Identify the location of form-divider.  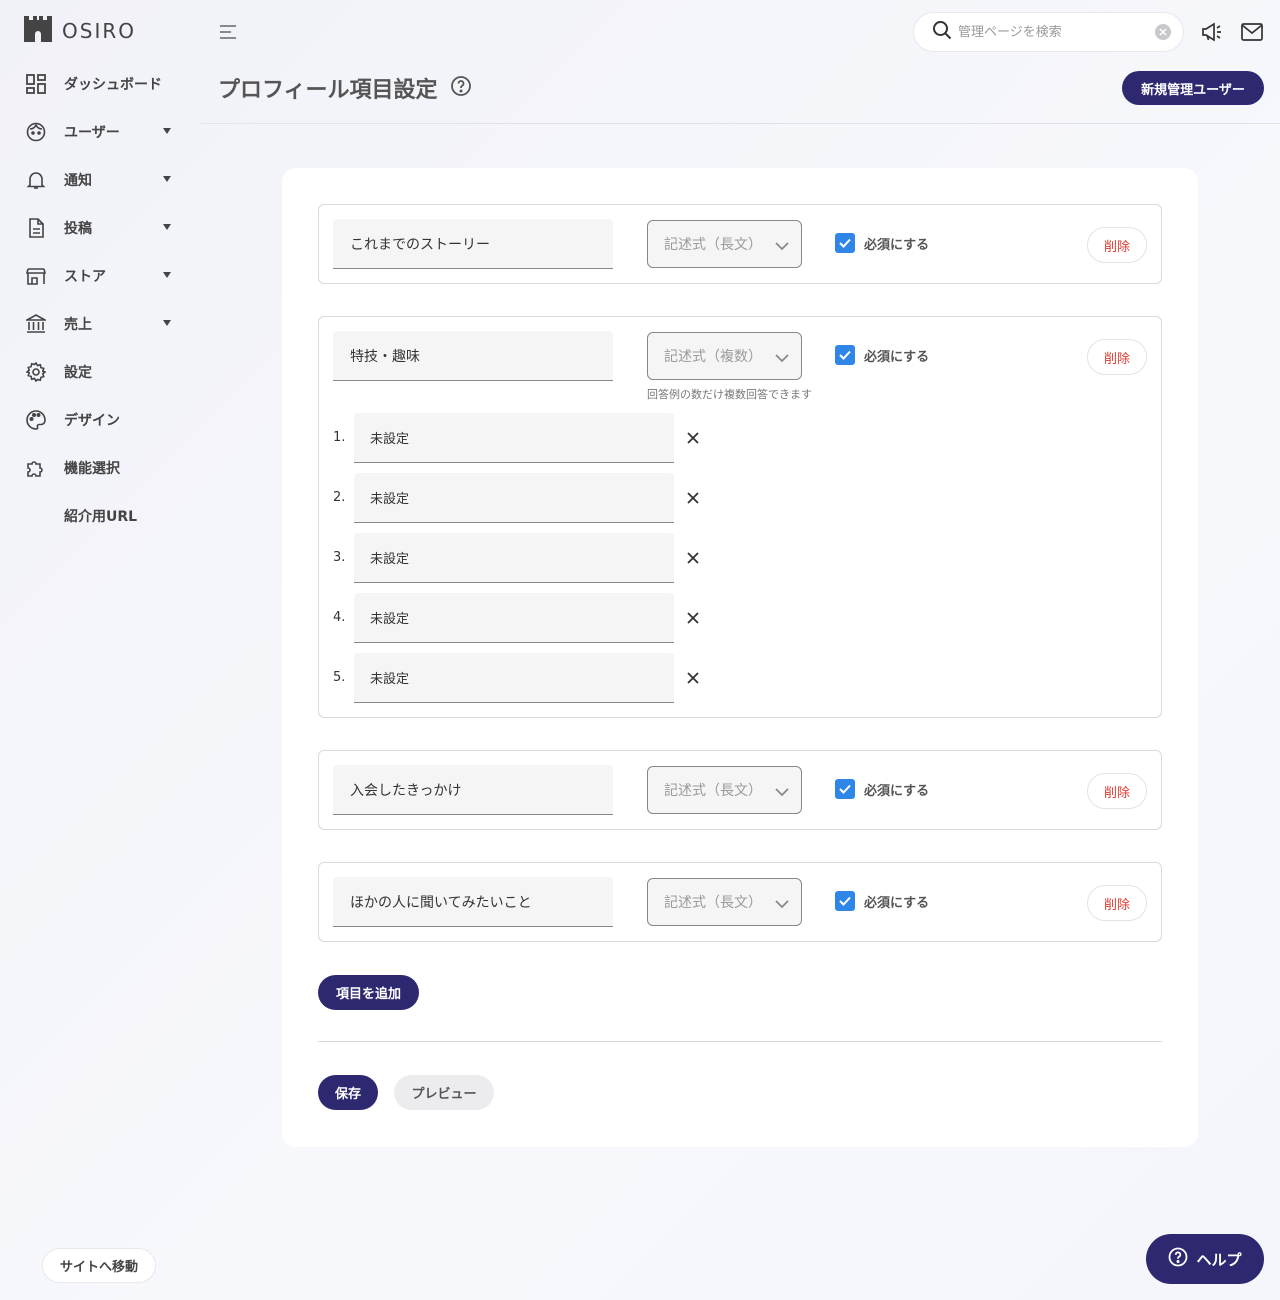
(740, 1041).